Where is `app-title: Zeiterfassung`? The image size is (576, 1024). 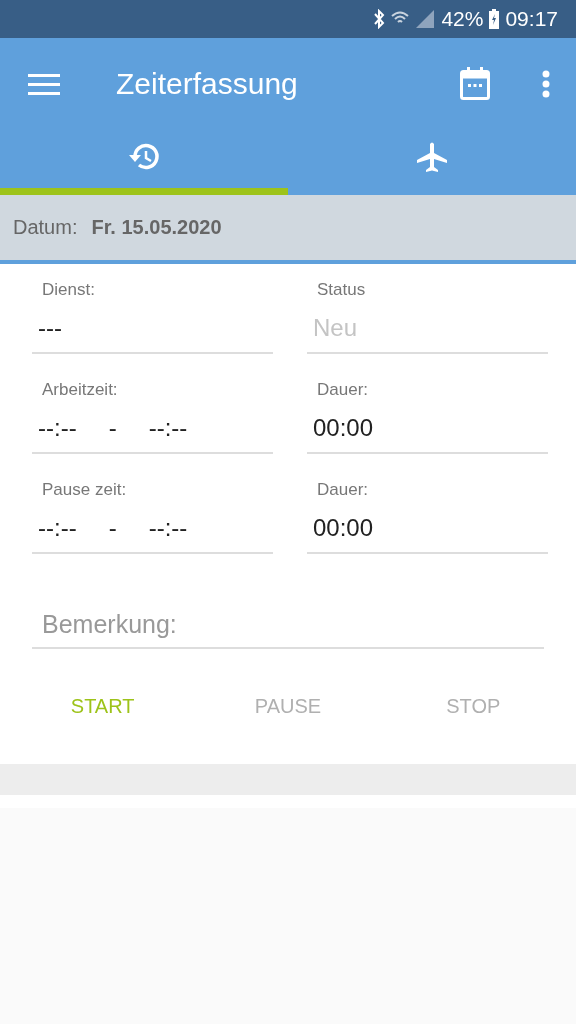 app-title: Zeiterfassung is located at coordinates (207, 84).